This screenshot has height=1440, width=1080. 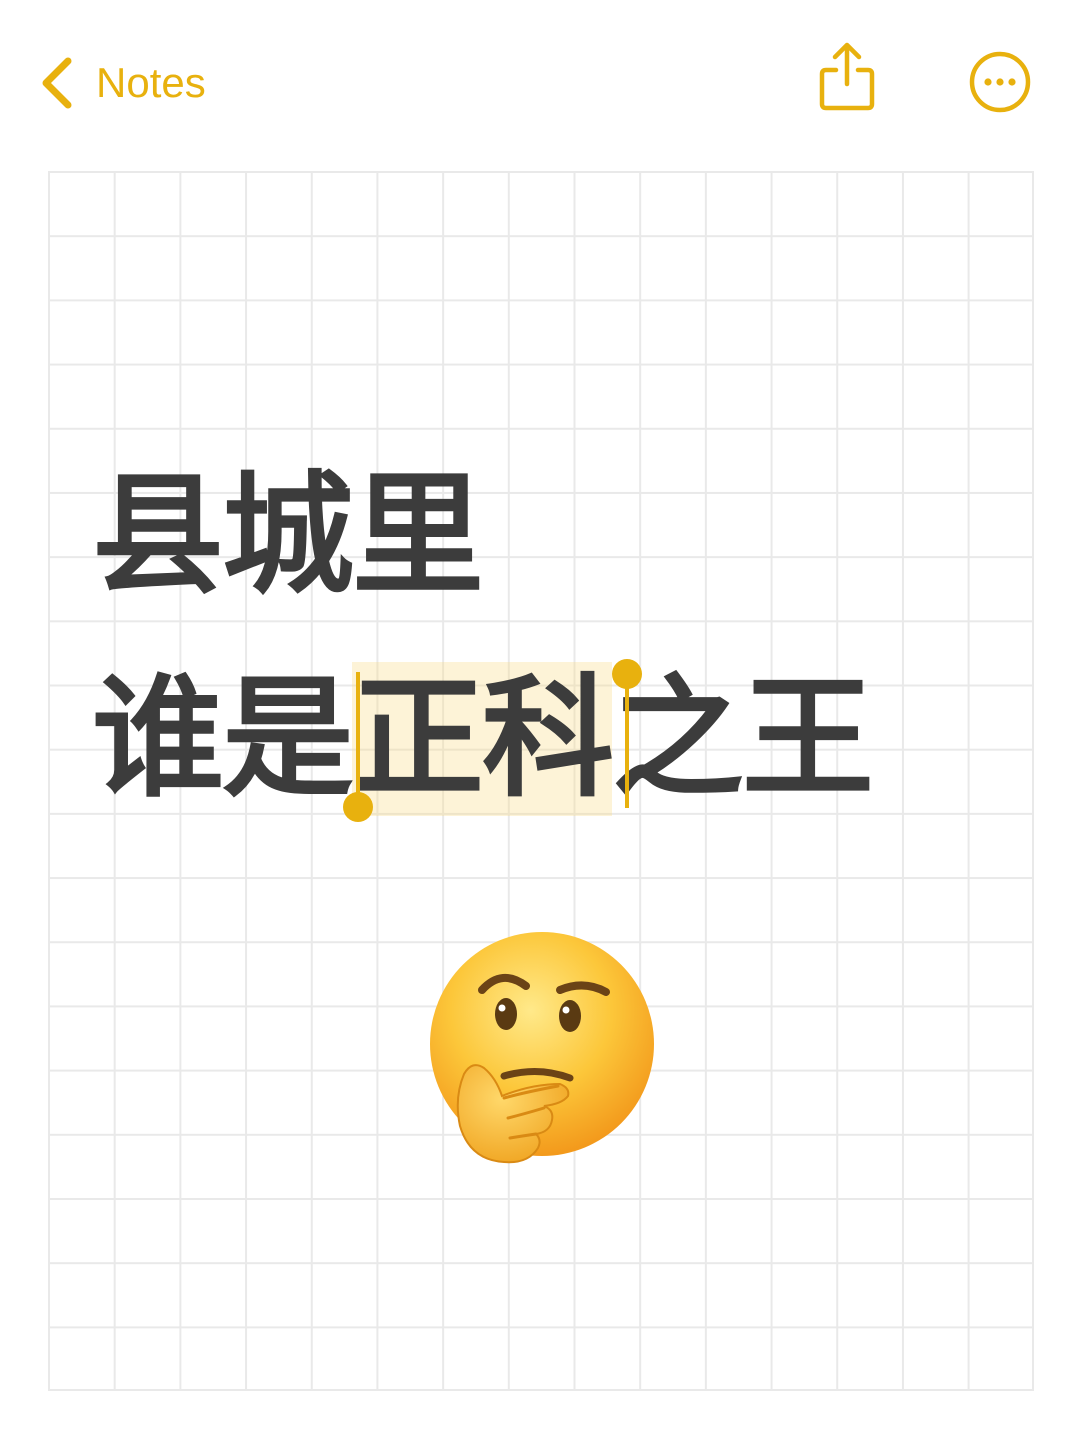 What do you see at coordinates (1000, 82) in the screenshot?
I see `ellipsis-circle-icon` at bounding box center [1000, 82].